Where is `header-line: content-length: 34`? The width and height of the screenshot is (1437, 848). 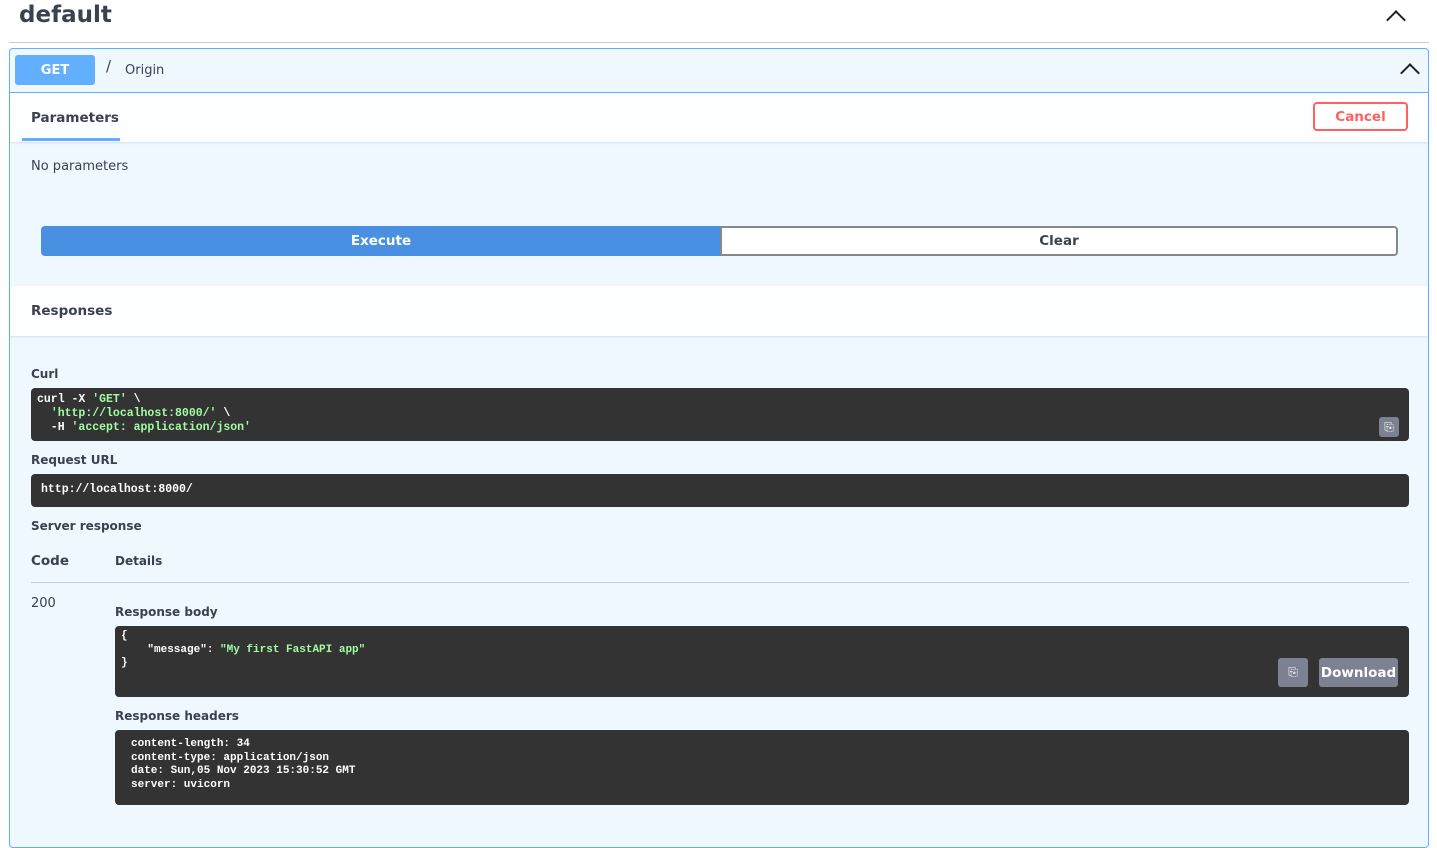
header-line: content-length: 34 is located at coordinates (190, 744).